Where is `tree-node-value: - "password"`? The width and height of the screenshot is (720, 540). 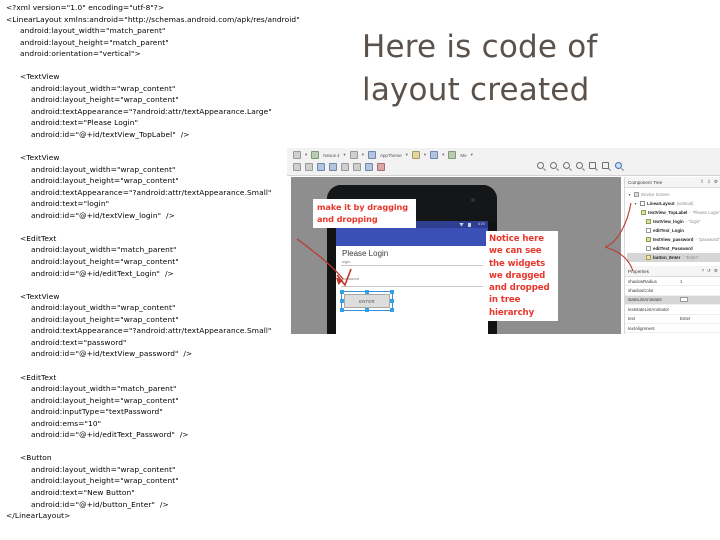 tree-node-value: - "password" is located at coordinates (707, 239).